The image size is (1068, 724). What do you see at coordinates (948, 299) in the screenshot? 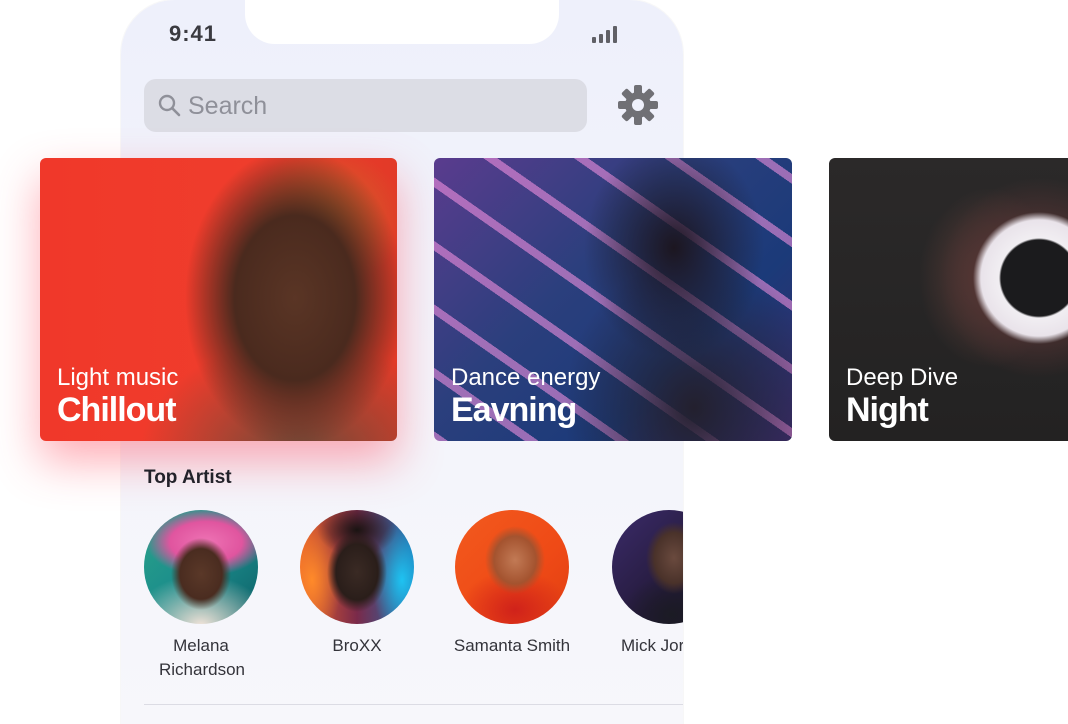
I see `playlist-card-night: Deep Dive Night` at bounding box center [948, 299].